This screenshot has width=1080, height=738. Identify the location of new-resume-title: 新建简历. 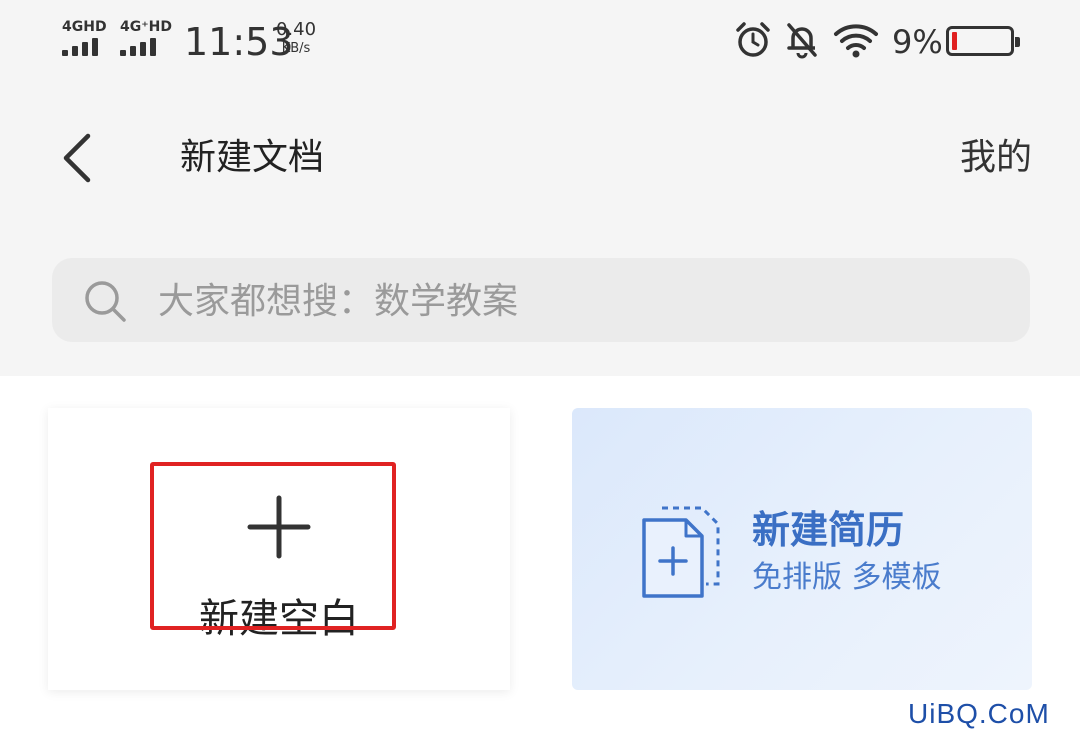
(828, 530).